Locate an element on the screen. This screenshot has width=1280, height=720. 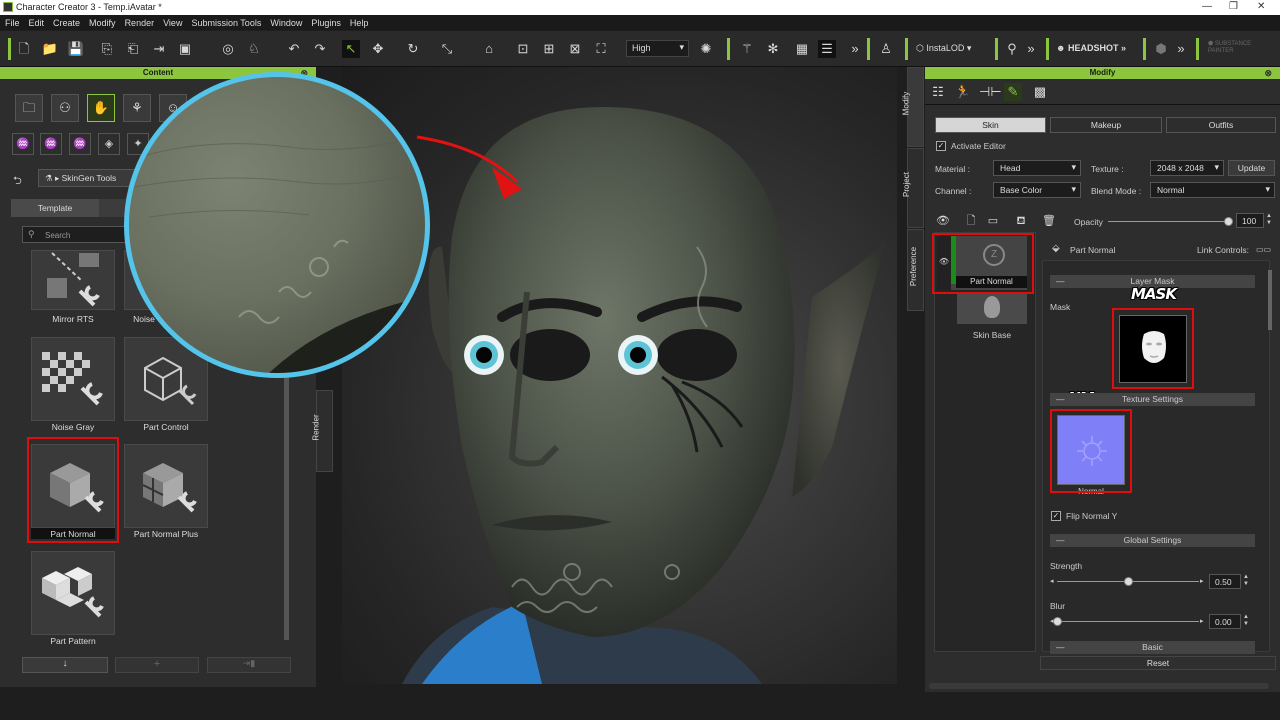
redo-icon: ↷ is located at coordinates (320, 49).